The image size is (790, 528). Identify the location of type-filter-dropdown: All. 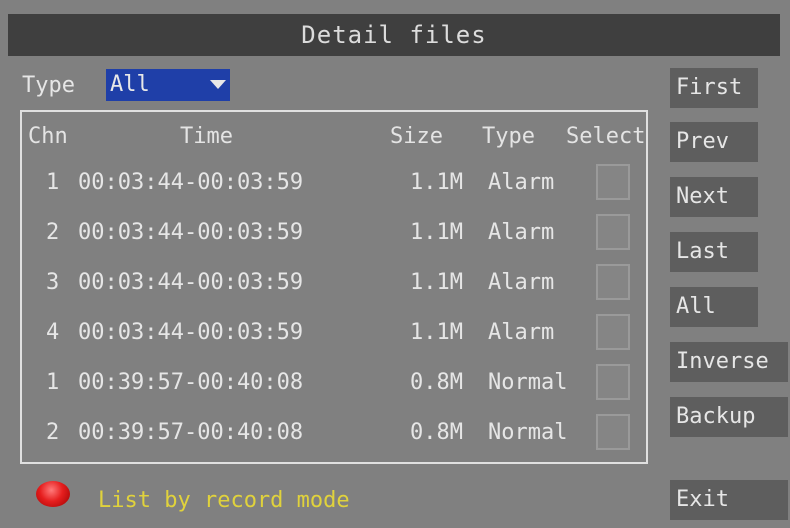
(168, 85).